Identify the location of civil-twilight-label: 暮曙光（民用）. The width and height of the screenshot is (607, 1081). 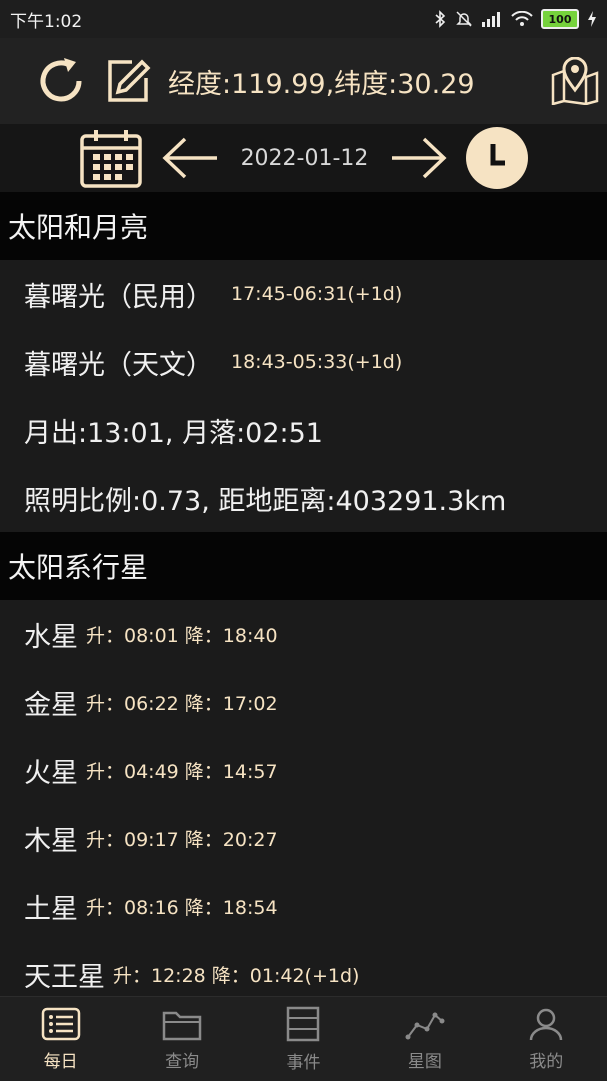
(118, 297).